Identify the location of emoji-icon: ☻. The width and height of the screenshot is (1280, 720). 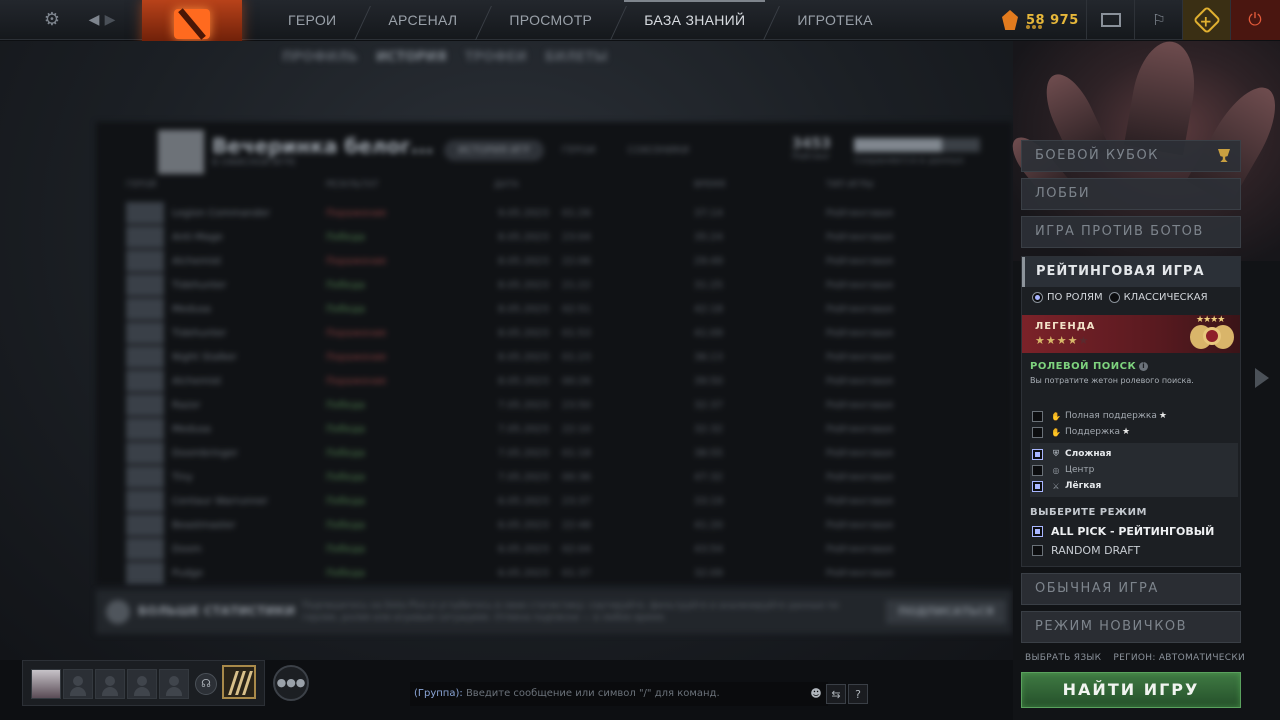
(816, 694).